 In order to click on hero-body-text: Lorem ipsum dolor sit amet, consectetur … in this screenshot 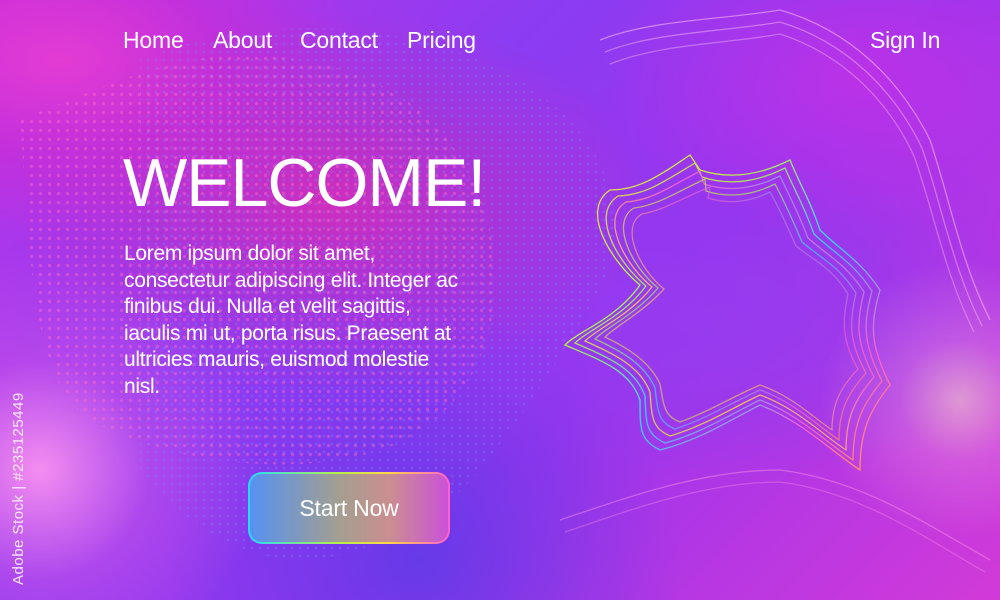, I will do `click(291, 320)`.